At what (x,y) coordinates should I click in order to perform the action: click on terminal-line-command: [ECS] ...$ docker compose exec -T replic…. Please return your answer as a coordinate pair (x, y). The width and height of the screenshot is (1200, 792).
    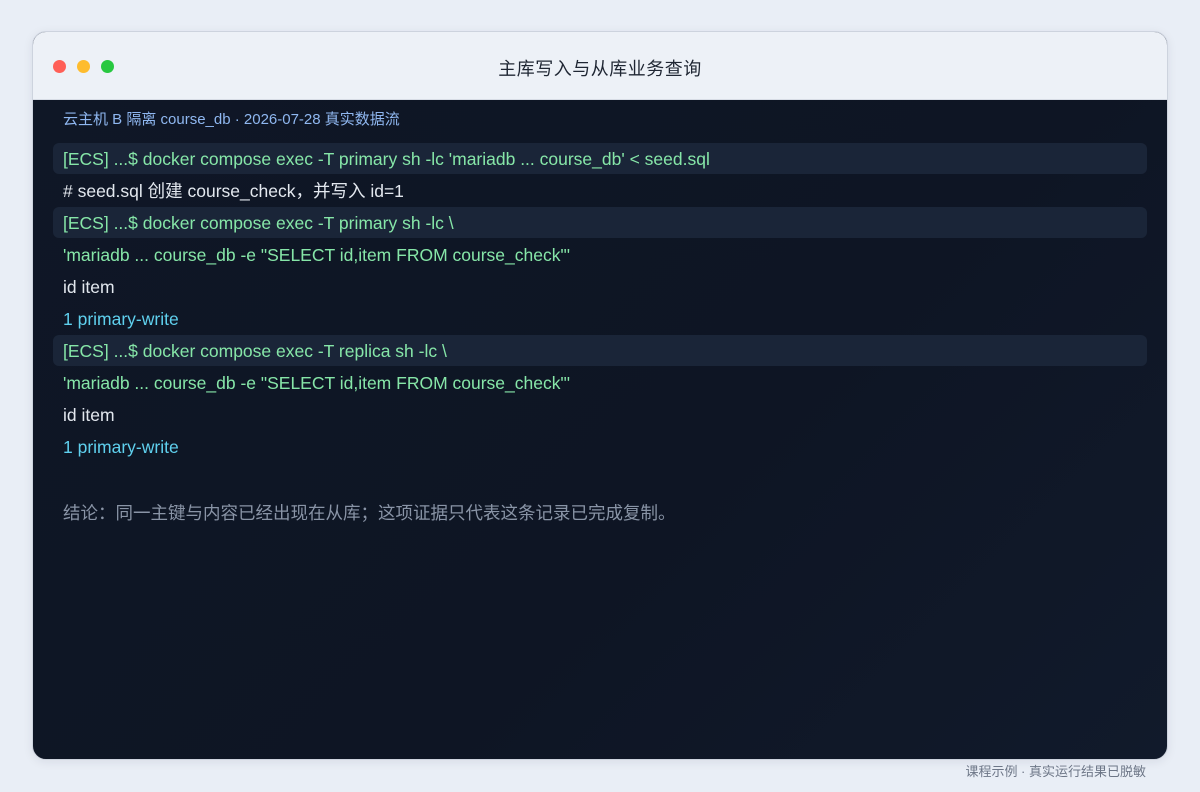
    Looking at the image, I should click on (600, 350).